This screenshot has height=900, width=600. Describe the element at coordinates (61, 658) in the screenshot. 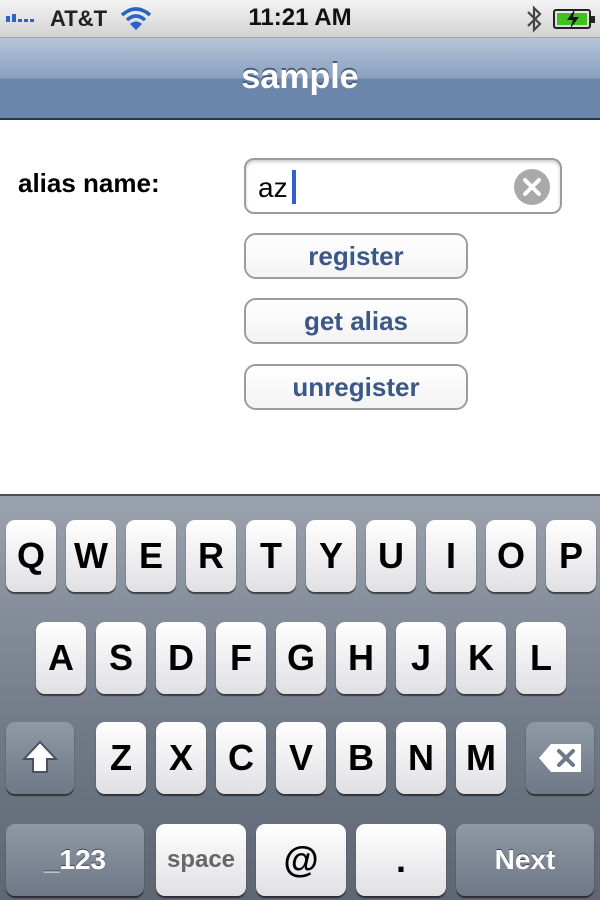

I see `key-a: A` at that location.